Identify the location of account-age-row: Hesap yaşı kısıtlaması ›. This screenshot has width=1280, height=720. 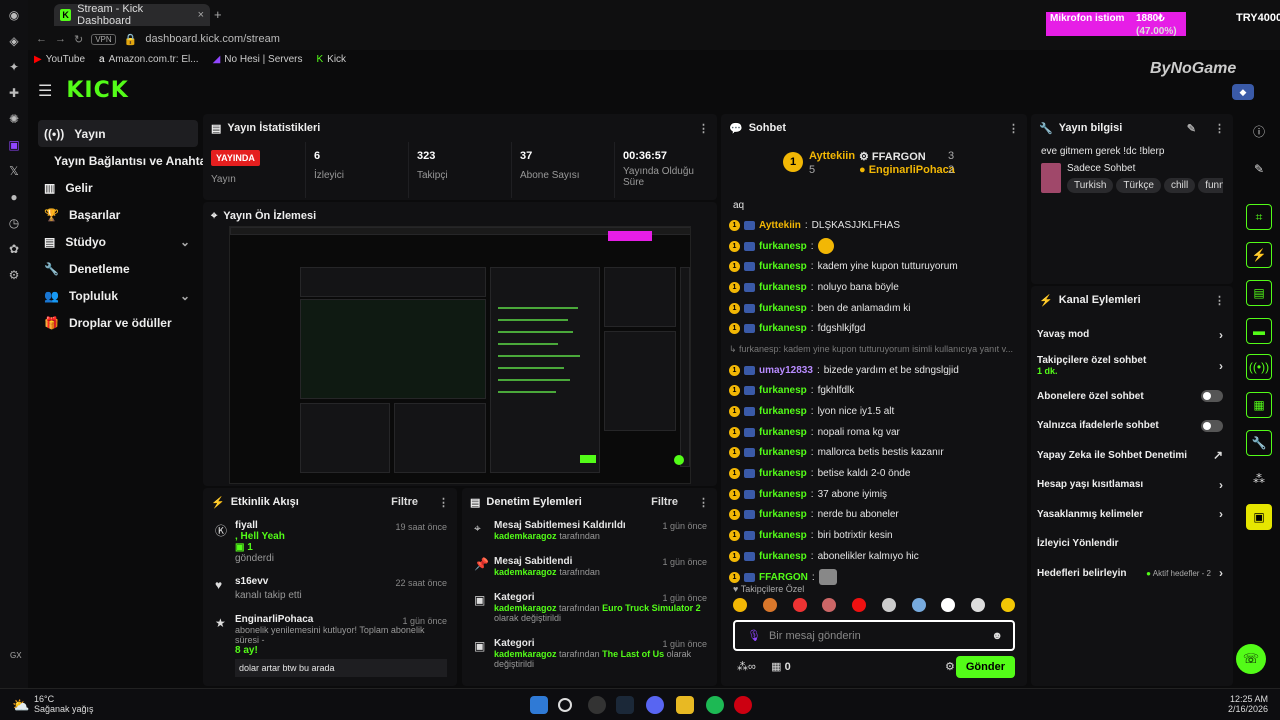
(1132, 485).